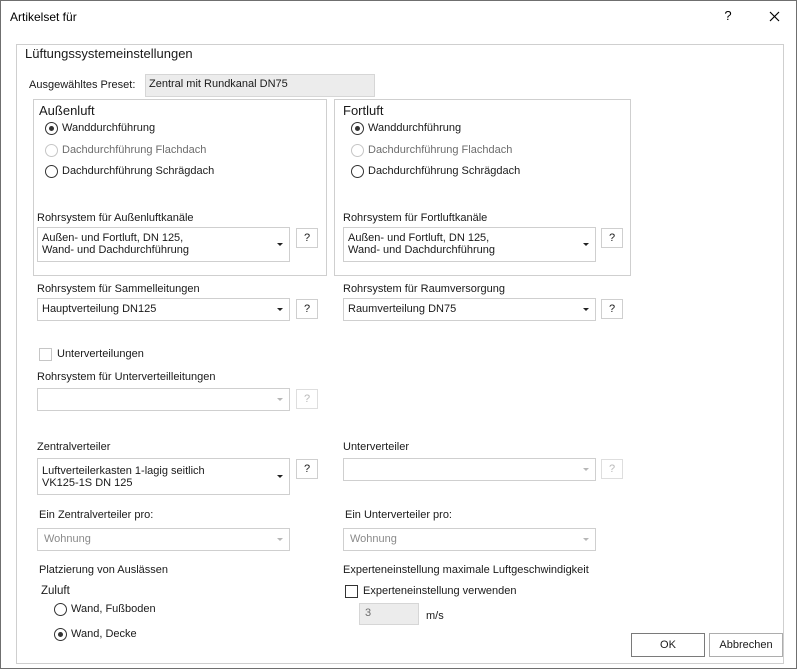  What do you see at coordinates (307, 469) in the screenshot?
I see `zentralverteiler-help-button: ?` at bounding box center [307, 469].